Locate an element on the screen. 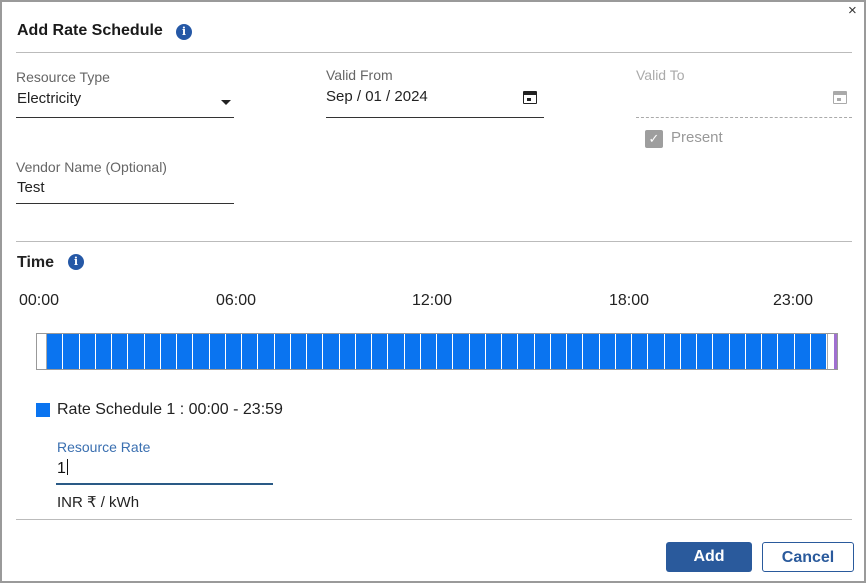 Image resolution: width=866 pixels, height=583 pixels. close-icon: × is located at coordinates (852, 10).